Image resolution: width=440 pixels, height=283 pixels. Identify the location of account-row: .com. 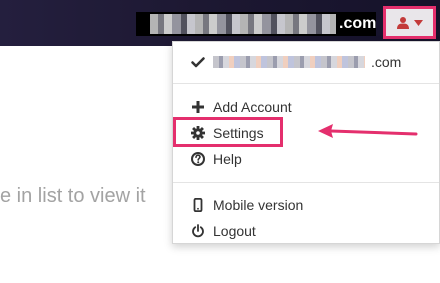
(296, 62).